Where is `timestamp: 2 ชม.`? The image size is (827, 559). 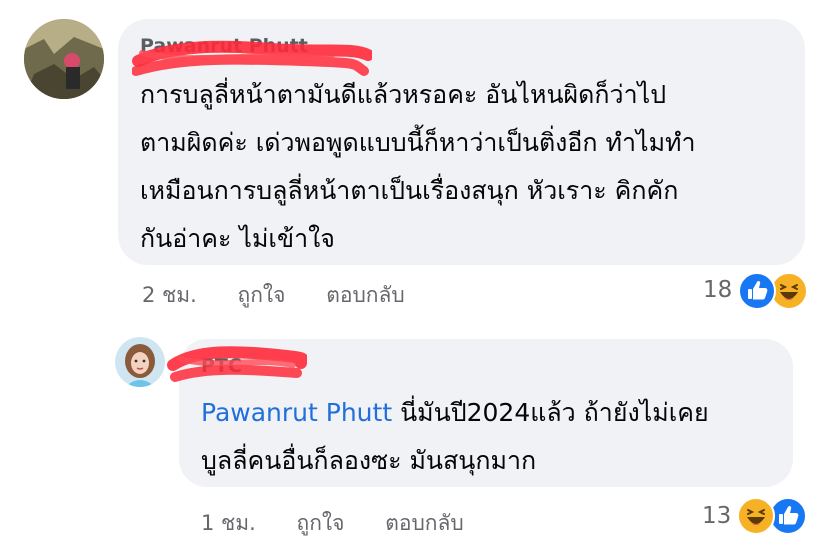 timestamp: 2 ชม. is located at coordinates (169, 295).